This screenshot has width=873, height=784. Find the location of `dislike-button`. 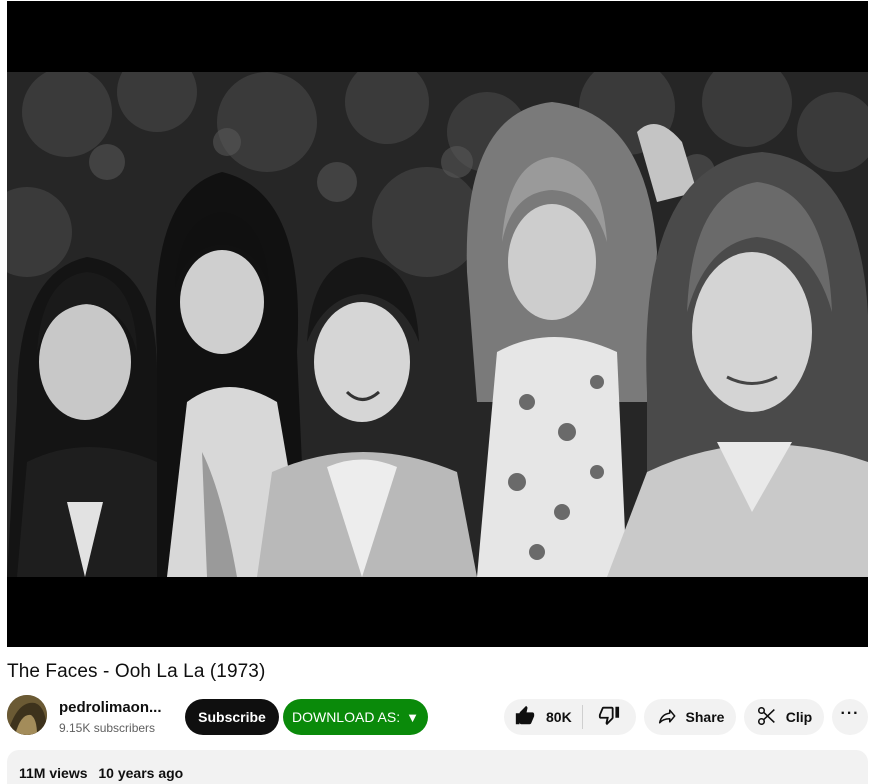

dislike-button is located at coordinates (609, 717).